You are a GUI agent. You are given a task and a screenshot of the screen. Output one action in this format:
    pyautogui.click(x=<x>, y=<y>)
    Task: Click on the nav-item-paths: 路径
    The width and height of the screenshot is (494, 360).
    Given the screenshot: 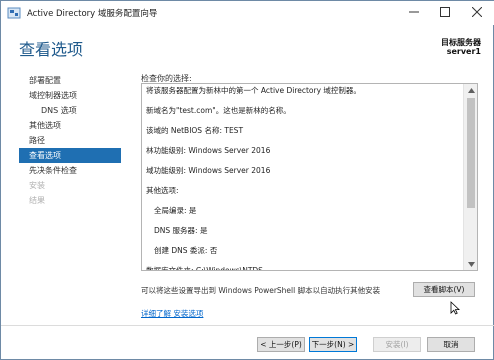 What is the action you would take?
    pyautogui.click(x=70, y=140)
    